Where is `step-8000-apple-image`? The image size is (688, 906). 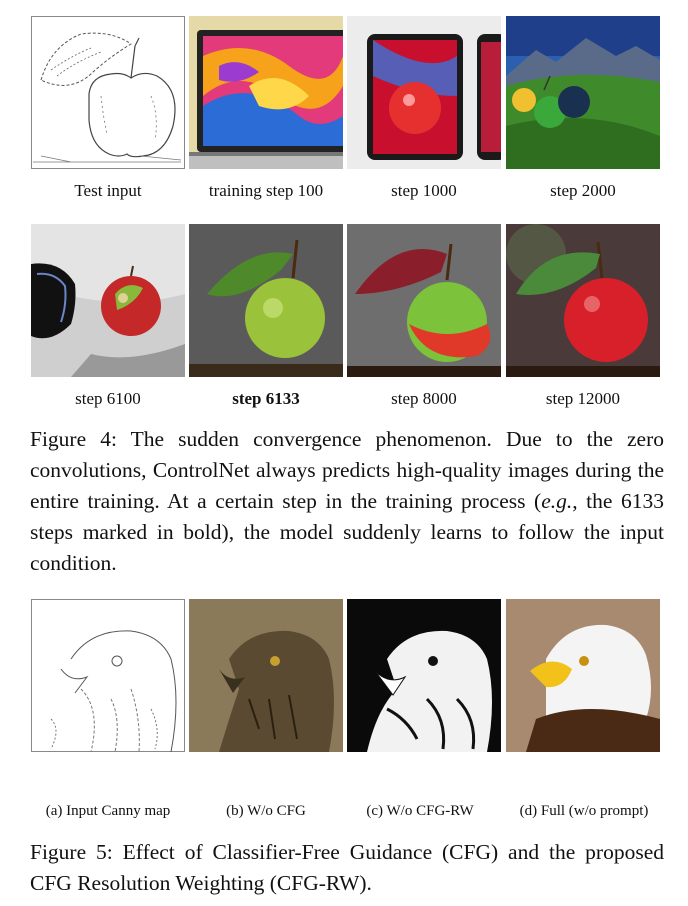 step-8000-apple-image is located at coordinates (424, 300).